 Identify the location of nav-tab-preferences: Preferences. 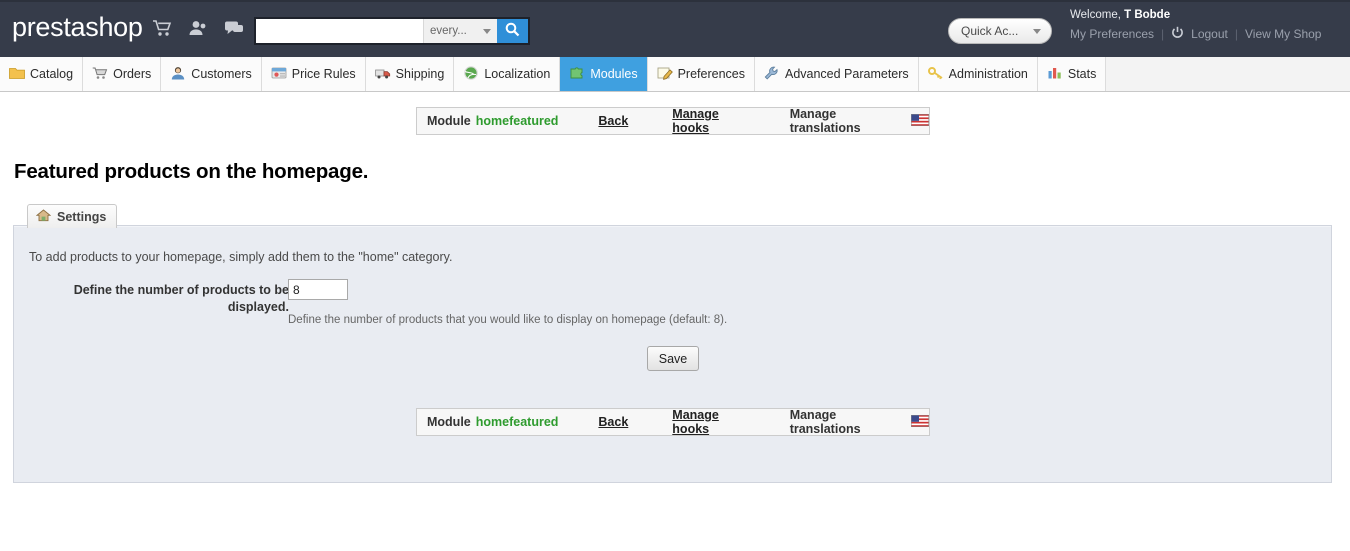
(701, 74).